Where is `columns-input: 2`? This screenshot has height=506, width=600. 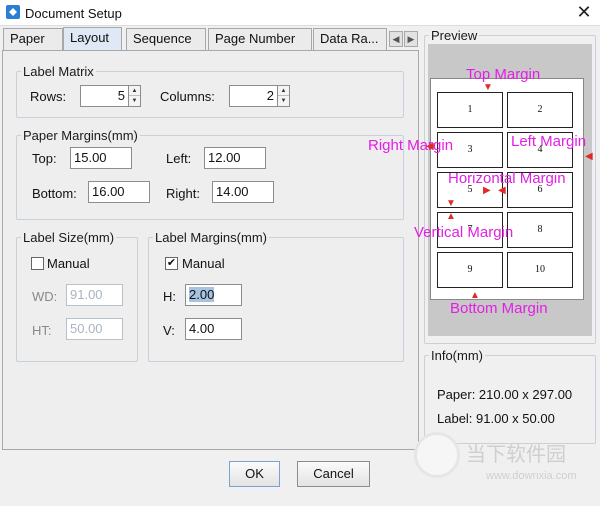 columns-input: 2 is located at coordinates (253, 96).